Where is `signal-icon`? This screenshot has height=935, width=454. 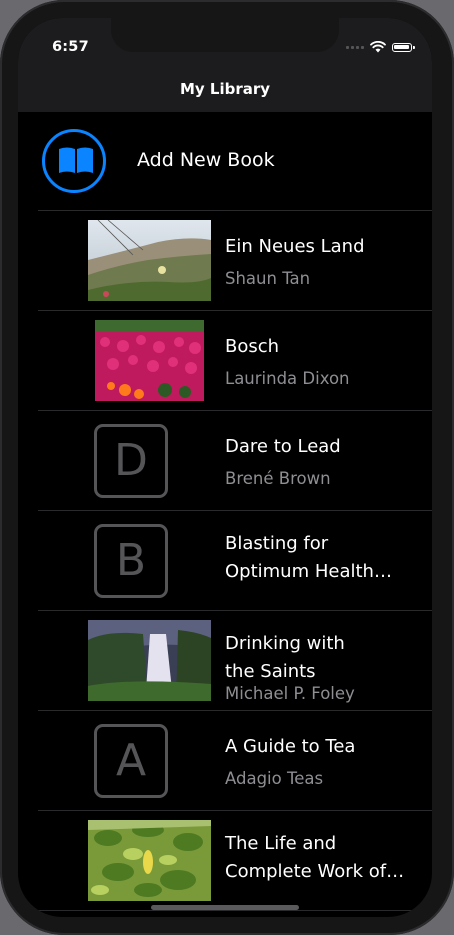 signal-icon is located at coordinates (355, 47).